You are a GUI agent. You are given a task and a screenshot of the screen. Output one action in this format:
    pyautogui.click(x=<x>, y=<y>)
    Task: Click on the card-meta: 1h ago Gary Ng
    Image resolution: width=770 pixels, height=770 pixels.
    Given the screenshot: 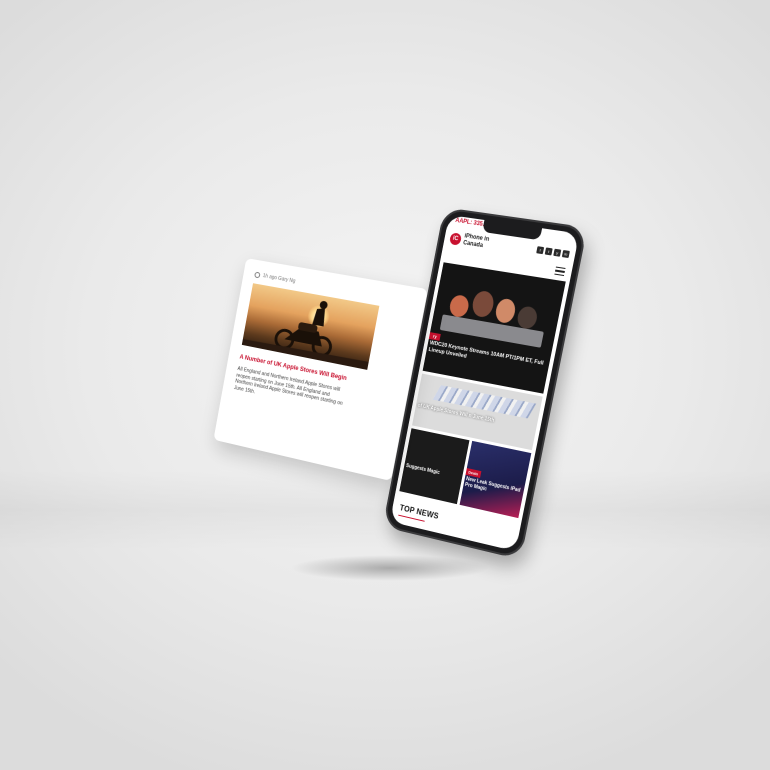 What is the action you would take?
    pyautogui.click(x=275, y=278)
    